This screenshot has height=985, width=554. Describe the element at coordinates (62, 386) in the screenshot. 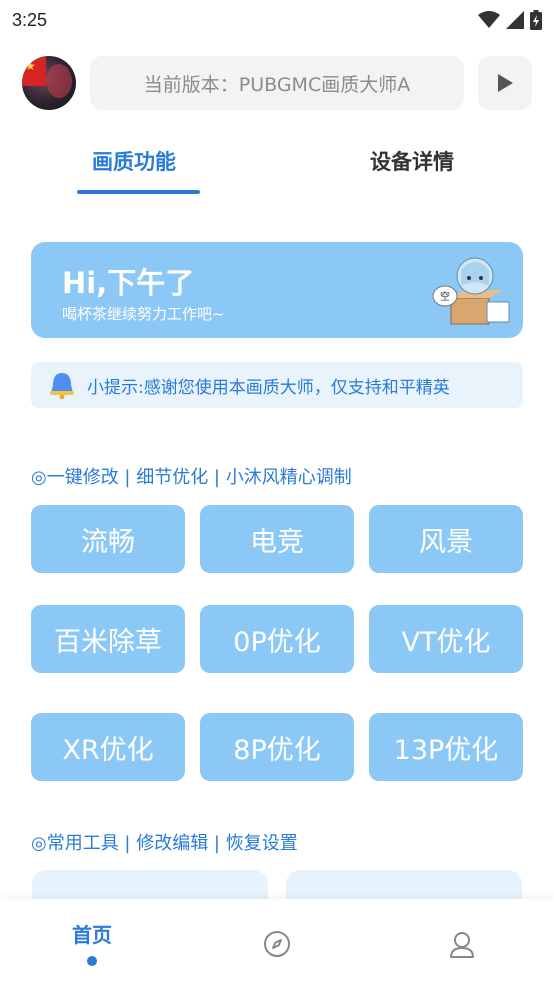

I see `bell-icon` at that location.